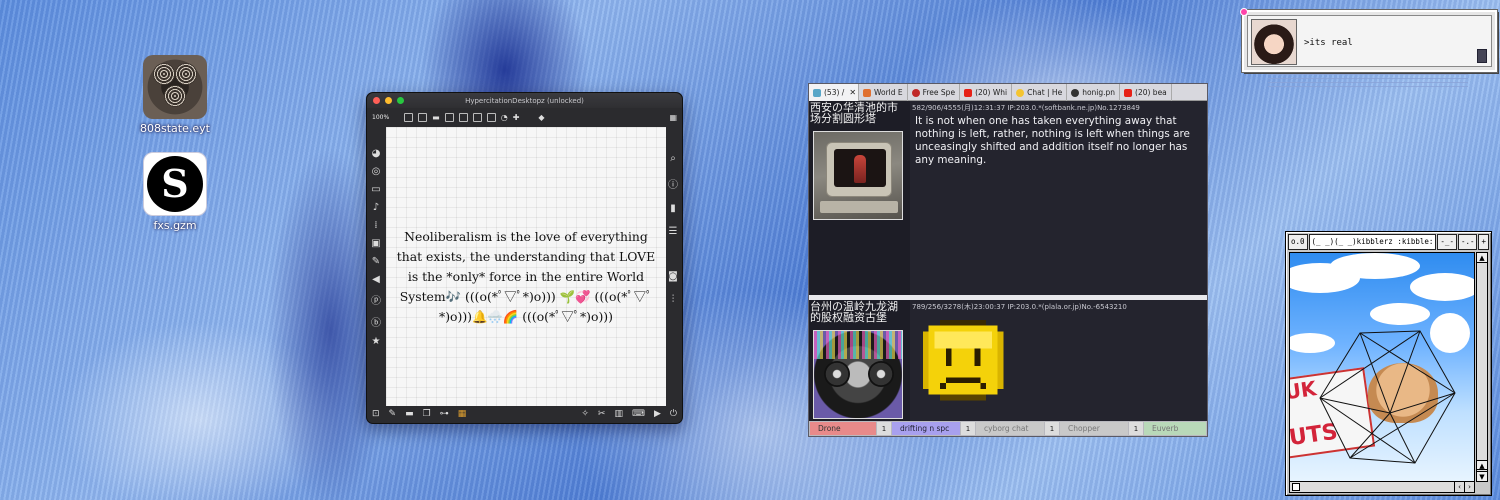  What do you see at coordinates (393, 414) in the screenshot?
I see `edit-icon: ✎` at bounding box center [393, 414].